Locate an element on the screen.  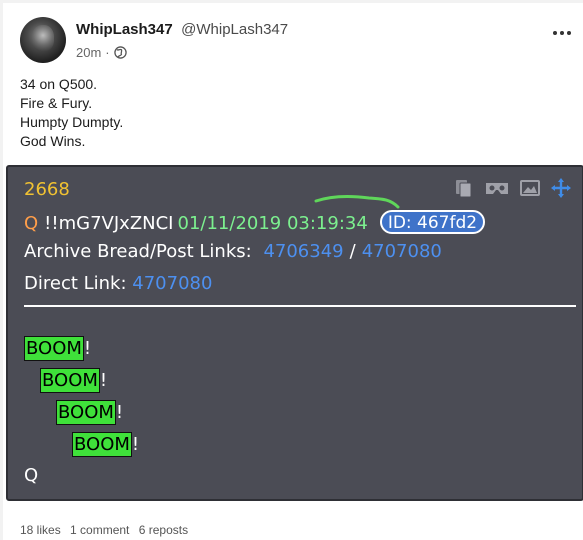
direct-link-label: Direct Link: is located at coordinates (75, 283).